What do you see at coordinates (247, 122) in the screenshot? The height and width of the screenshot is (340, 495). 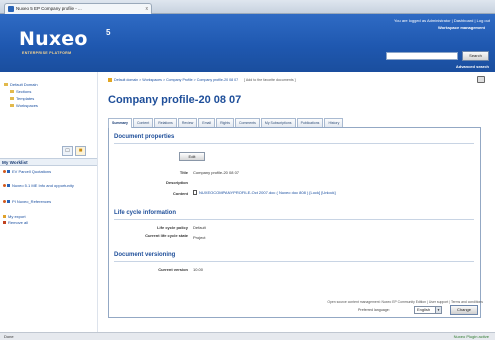 I see `tab-comments: Comments` at bounding box center [247, 122].